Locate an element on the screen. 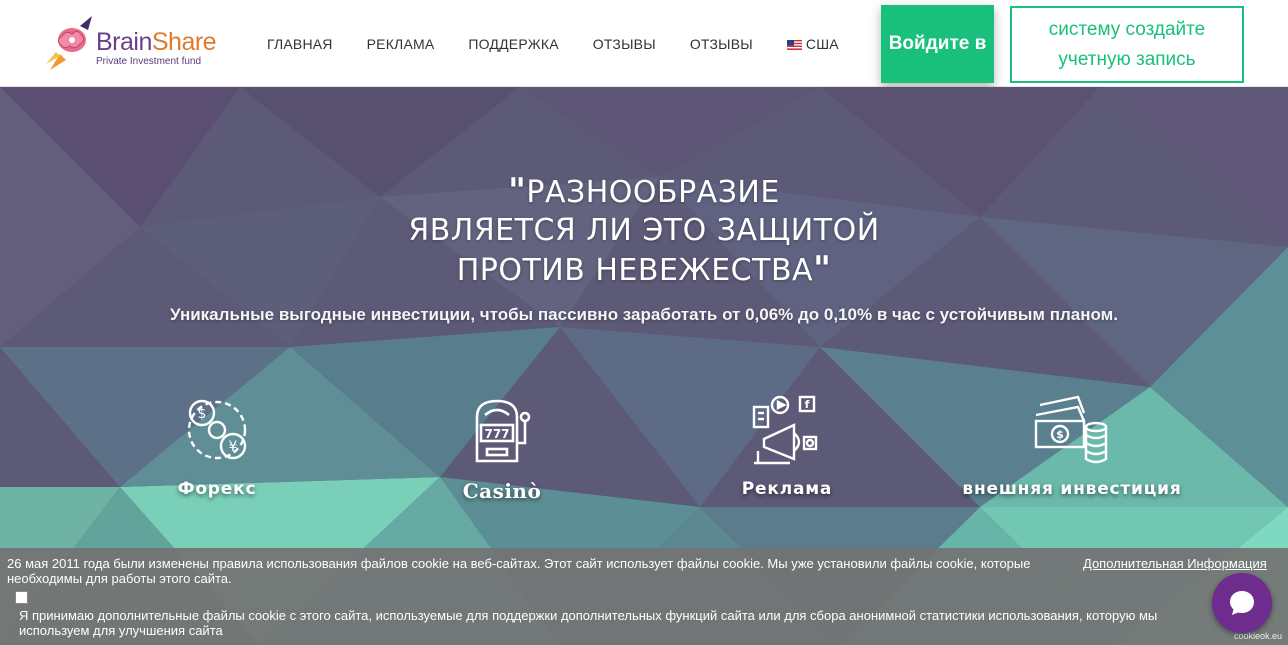  slot-machine-icon: 777 is located at coordinates (503, 431).